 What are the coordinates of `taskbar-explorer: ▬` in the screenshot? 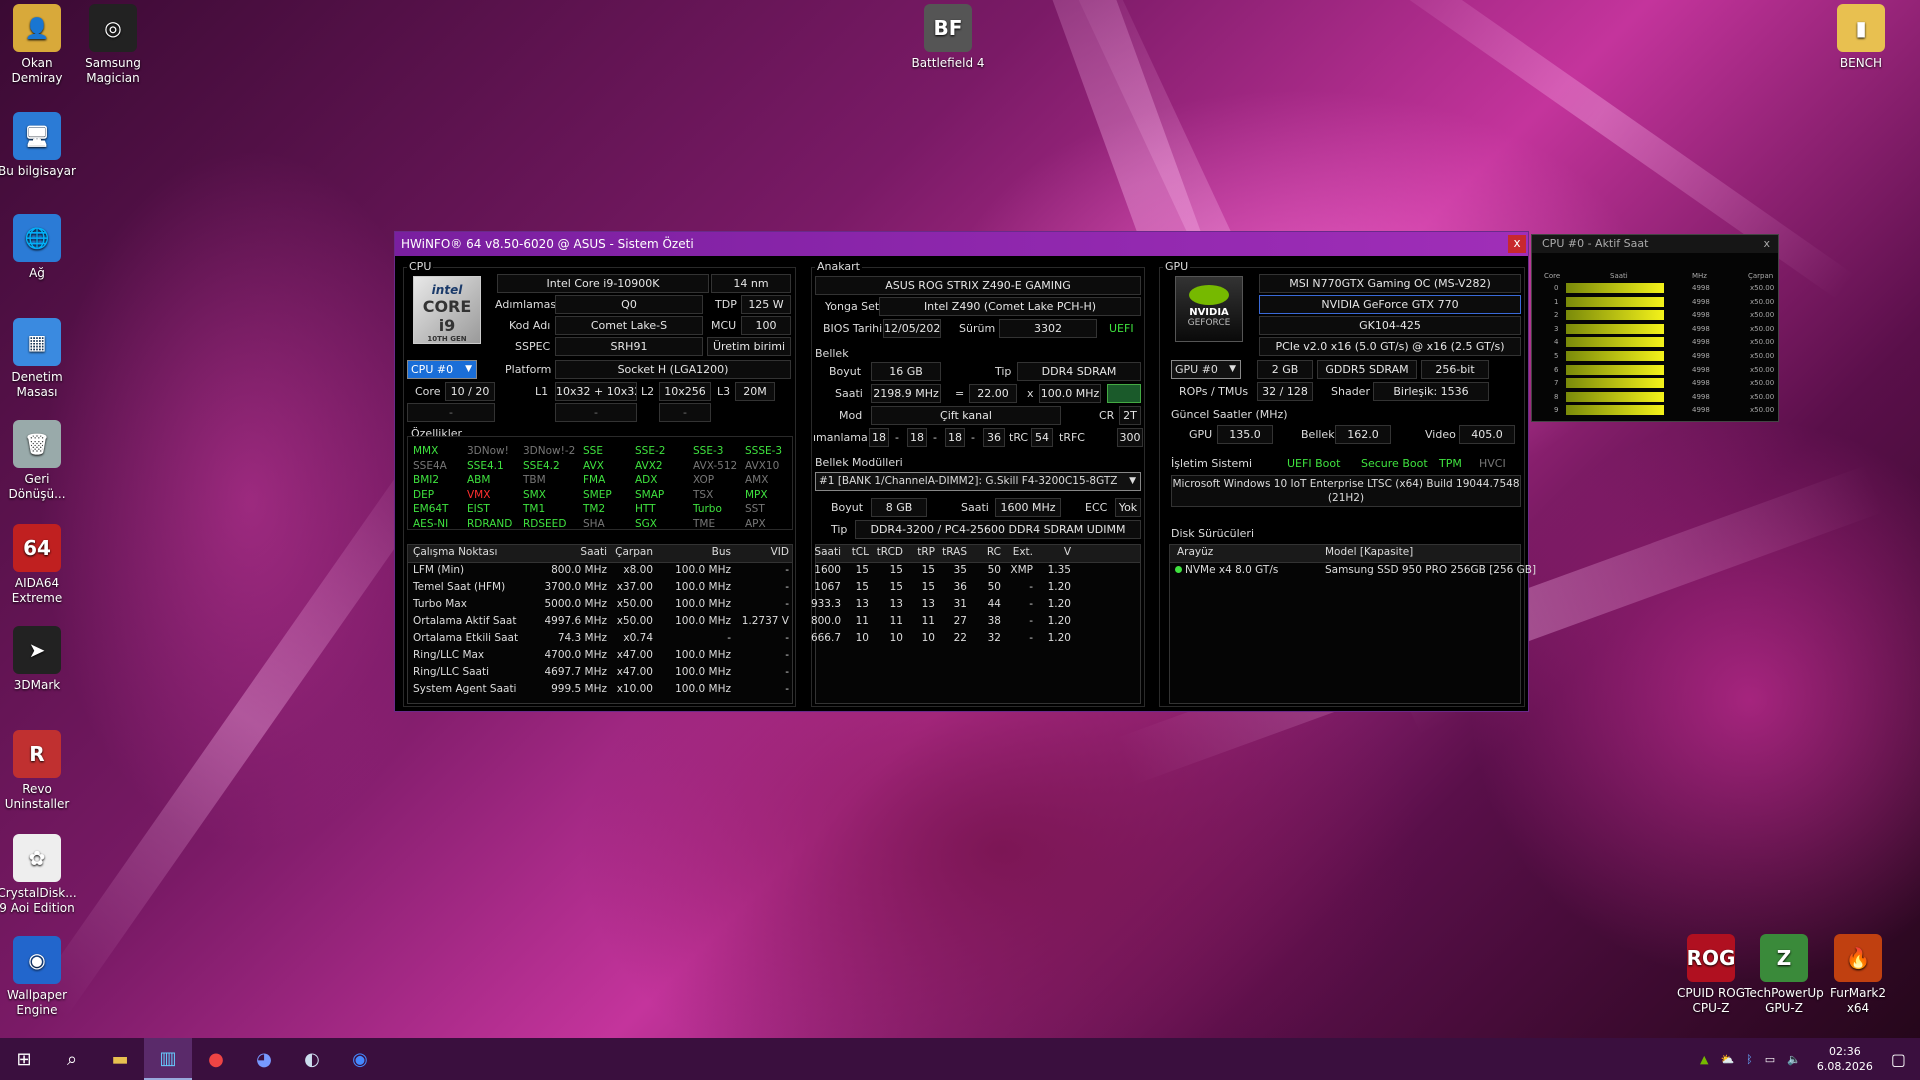 It's located at (120, 1059).